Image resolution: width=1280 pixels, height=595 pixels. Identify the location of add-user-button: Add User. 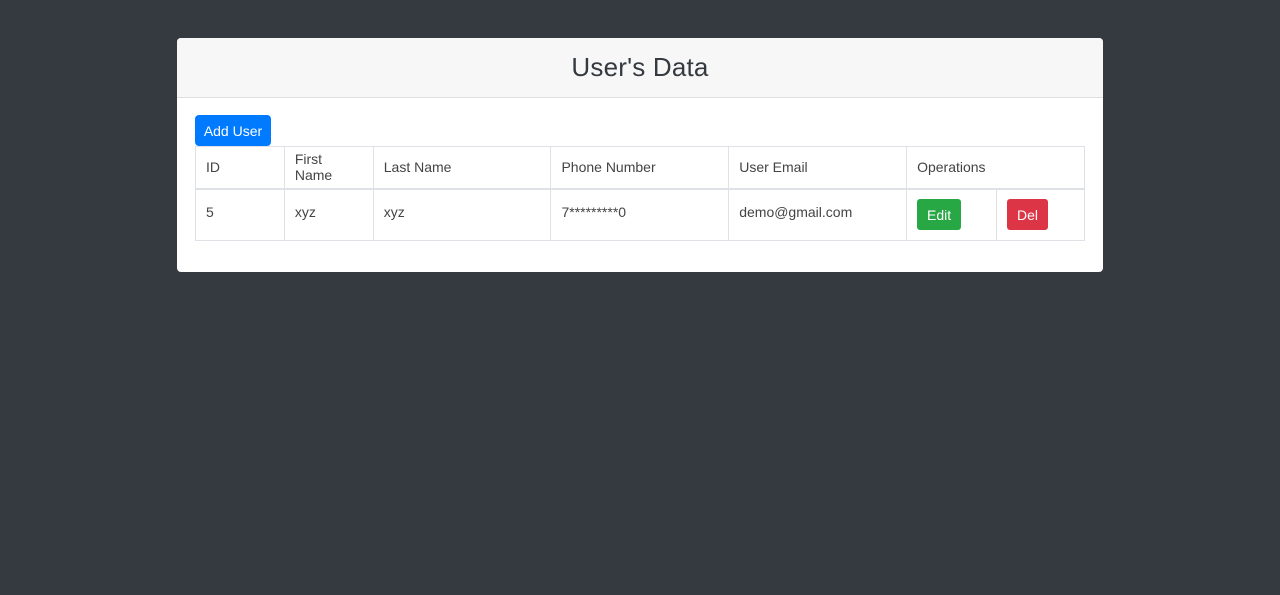
(233, 130).